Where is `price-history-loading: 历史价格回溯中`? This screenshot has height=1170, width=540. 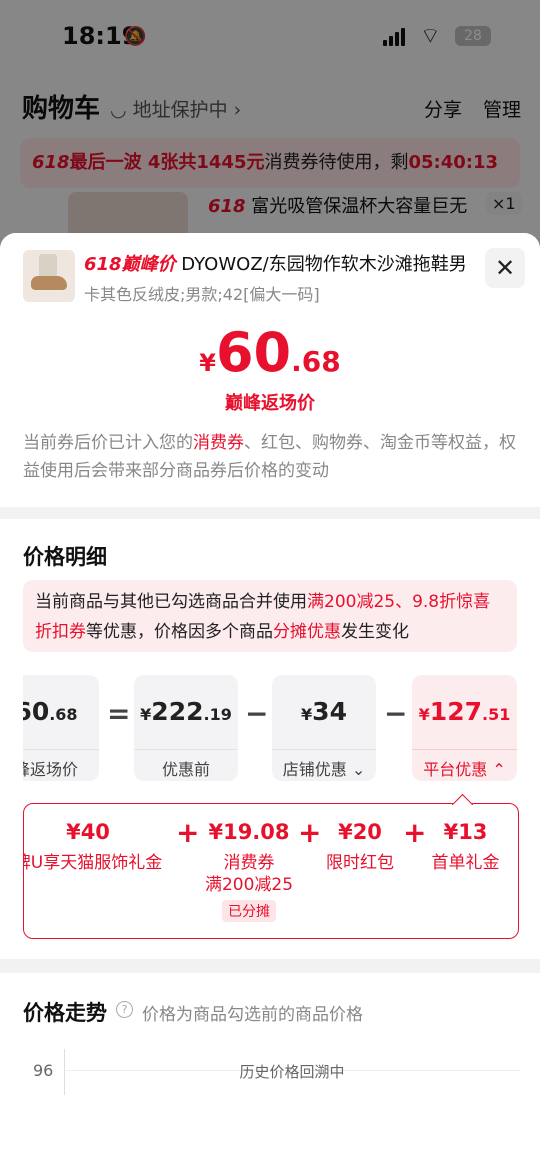 price-history-loading: 历史价格回溯中 is located at coordinates (292, 1072).